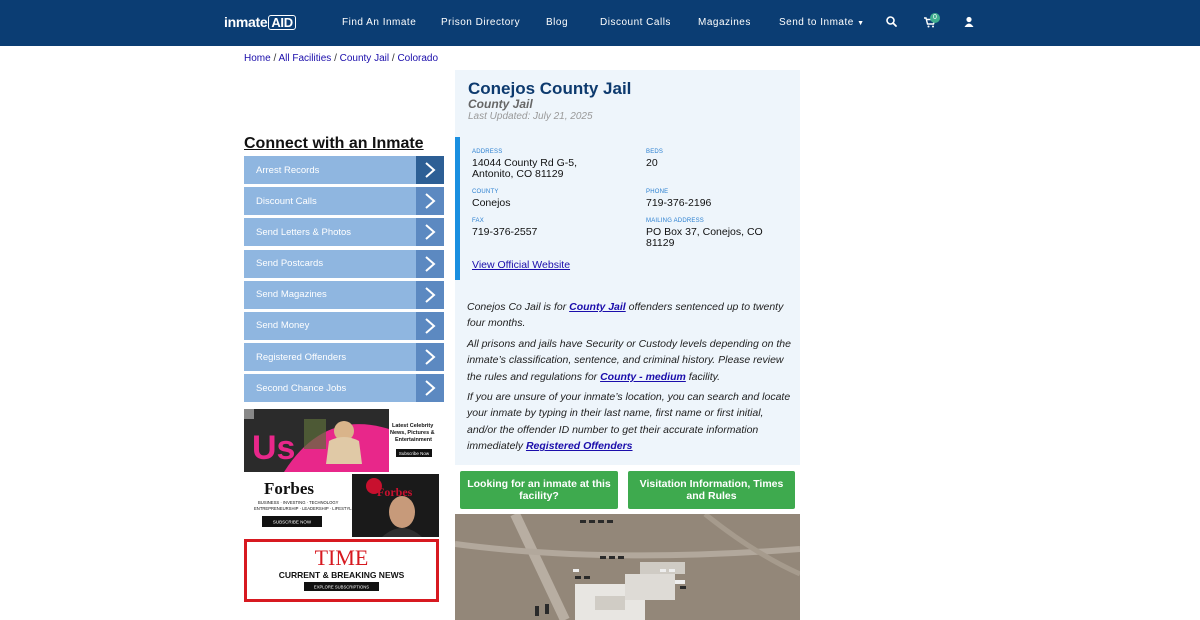  I want to click on breadcrumb-county-jail: County Jail, so click(364, 58).